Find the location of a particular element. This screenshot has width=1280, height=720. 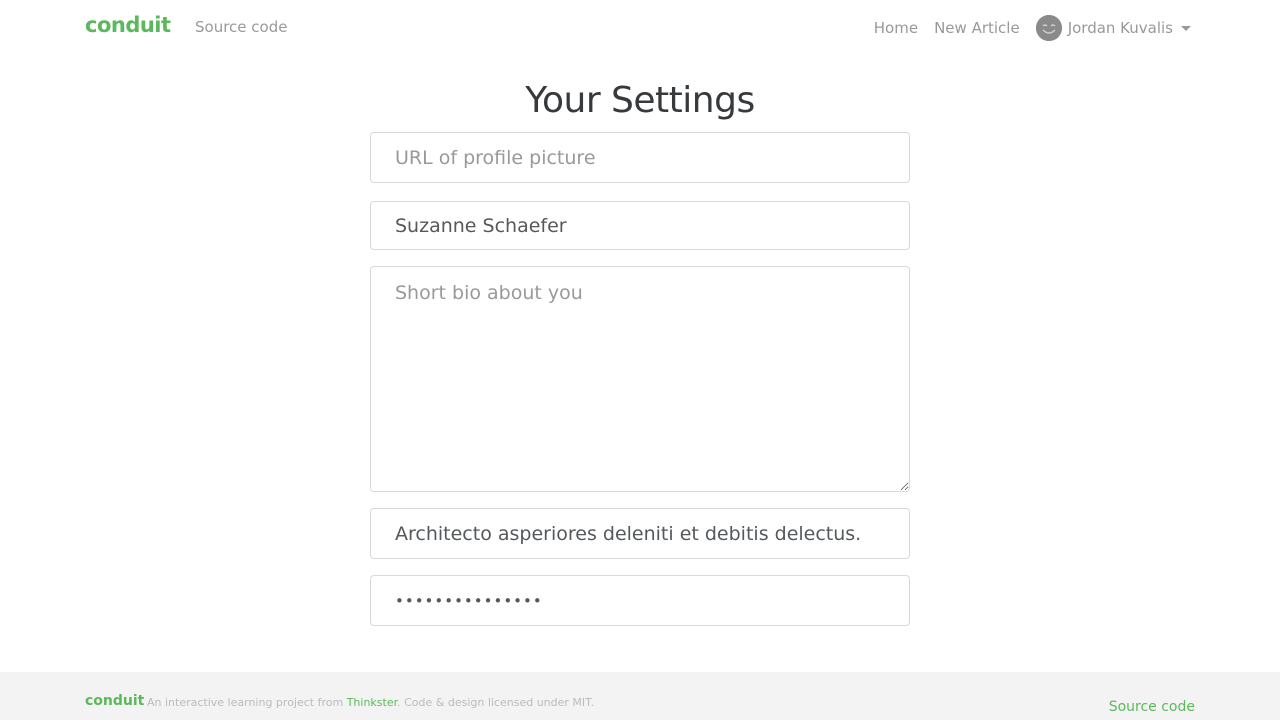

password-input is located at coordinates (640, 600).